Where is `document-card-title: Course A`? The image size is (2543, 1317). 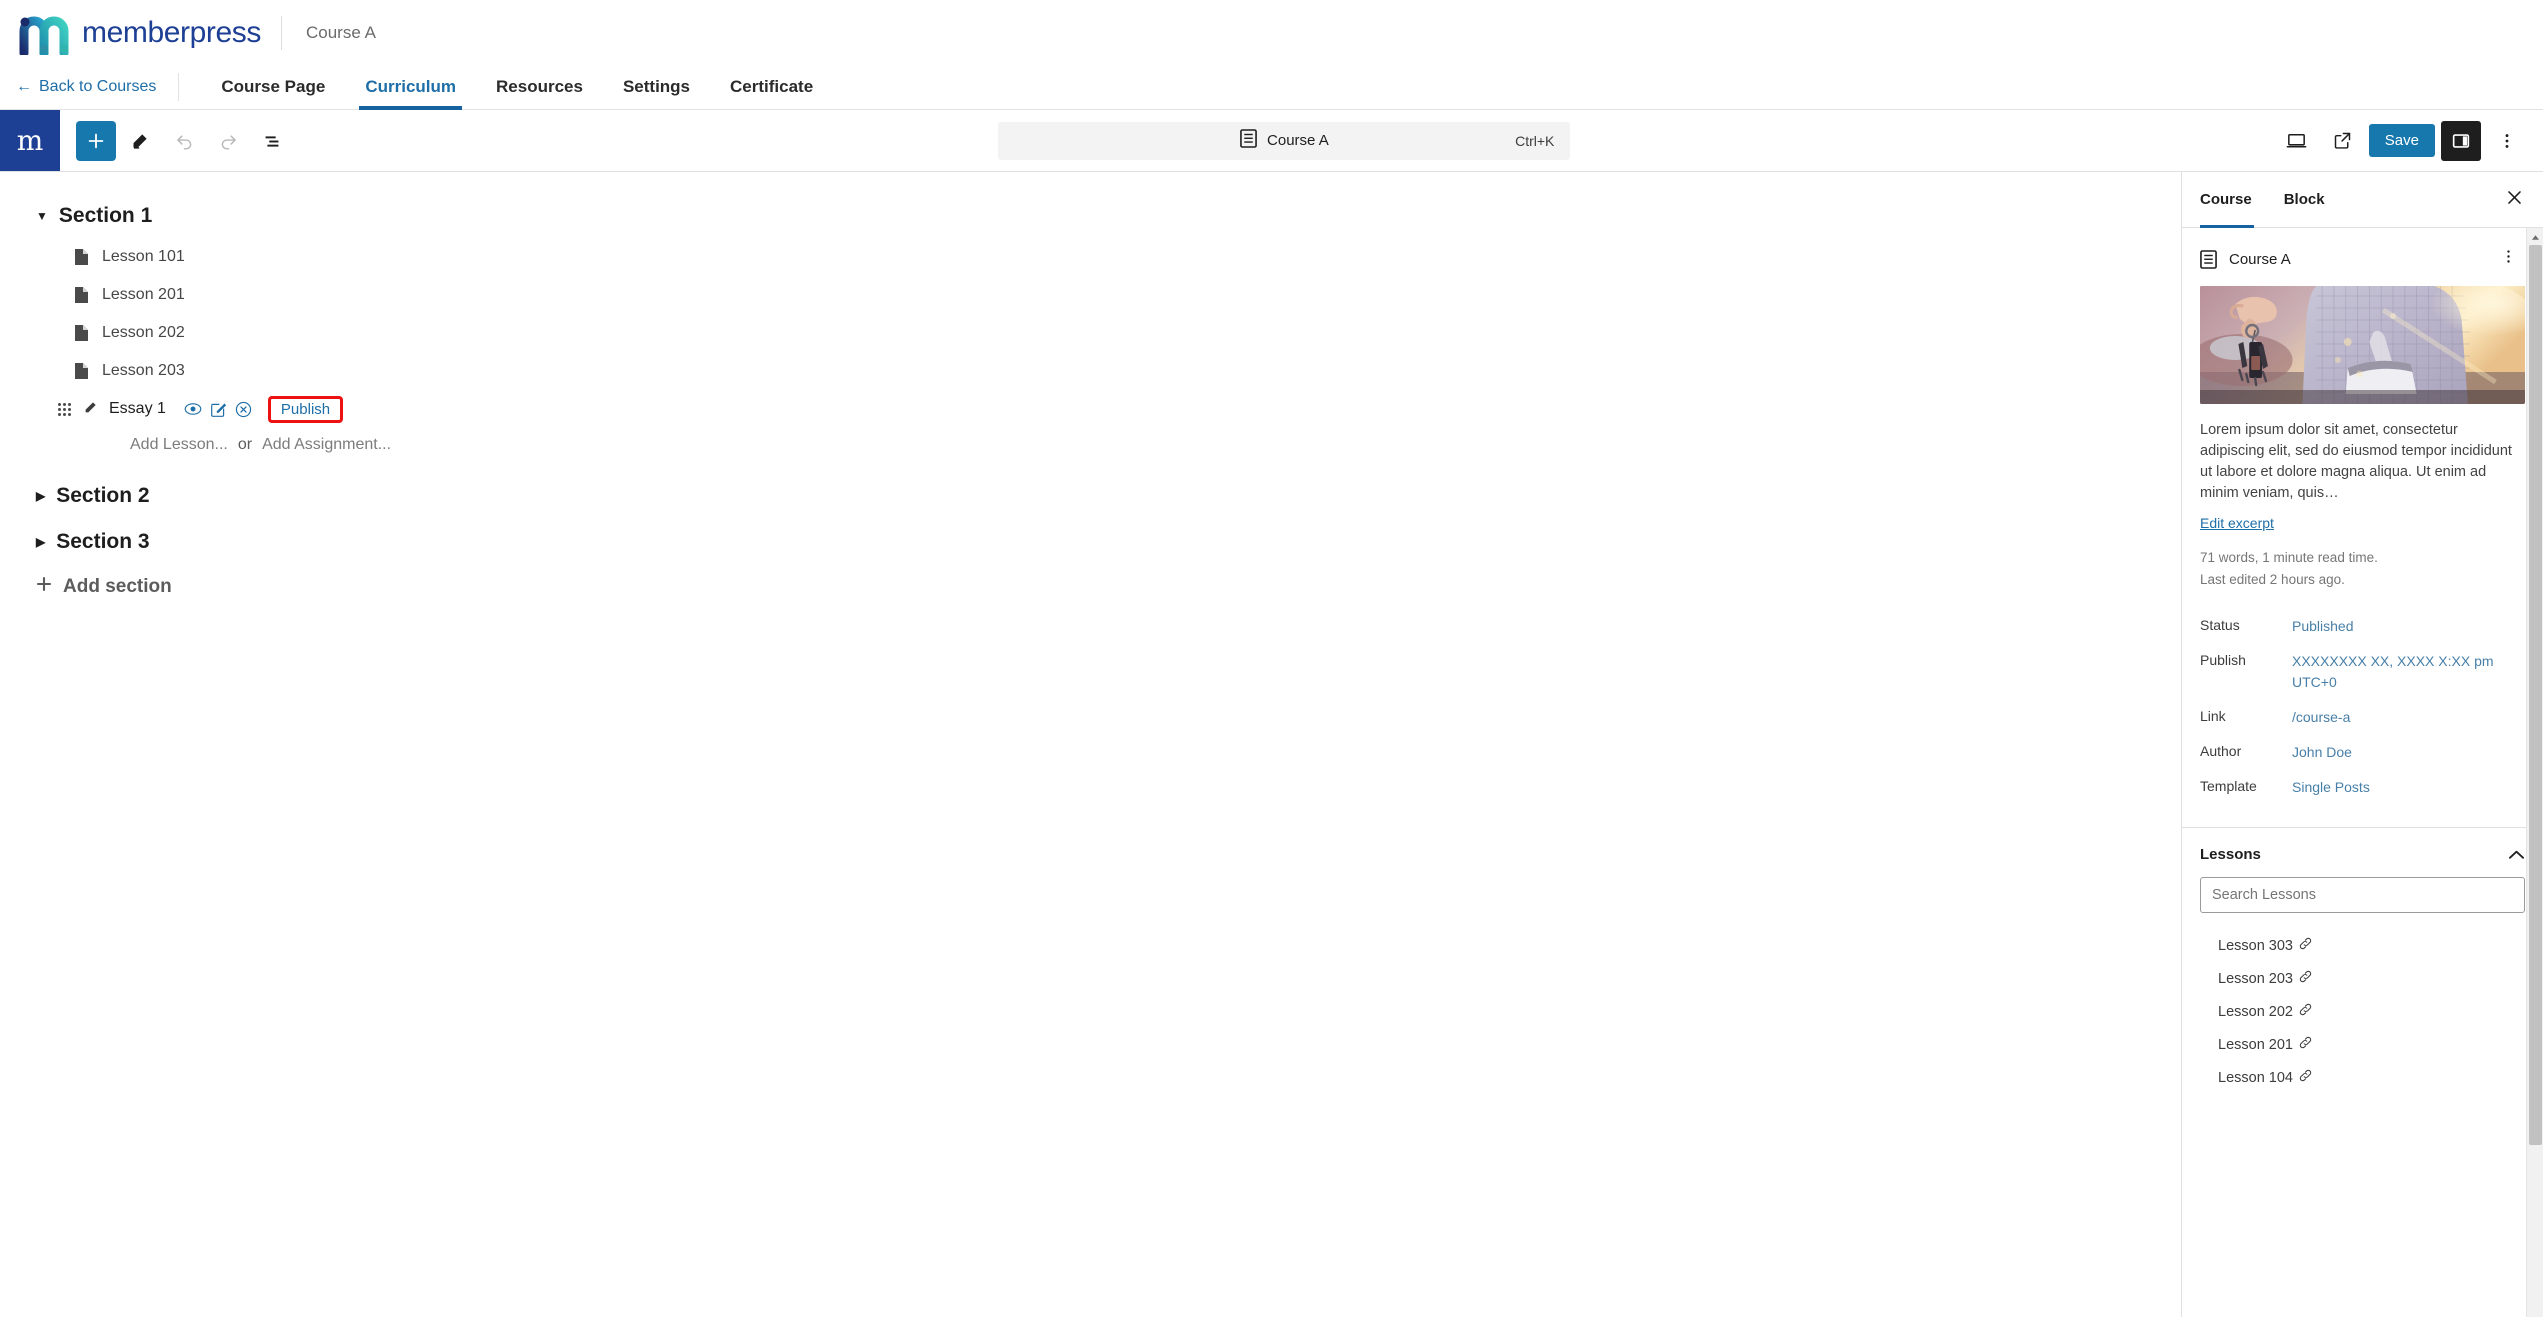 document-card-title: Course A is located at coordinates (2260, 259).